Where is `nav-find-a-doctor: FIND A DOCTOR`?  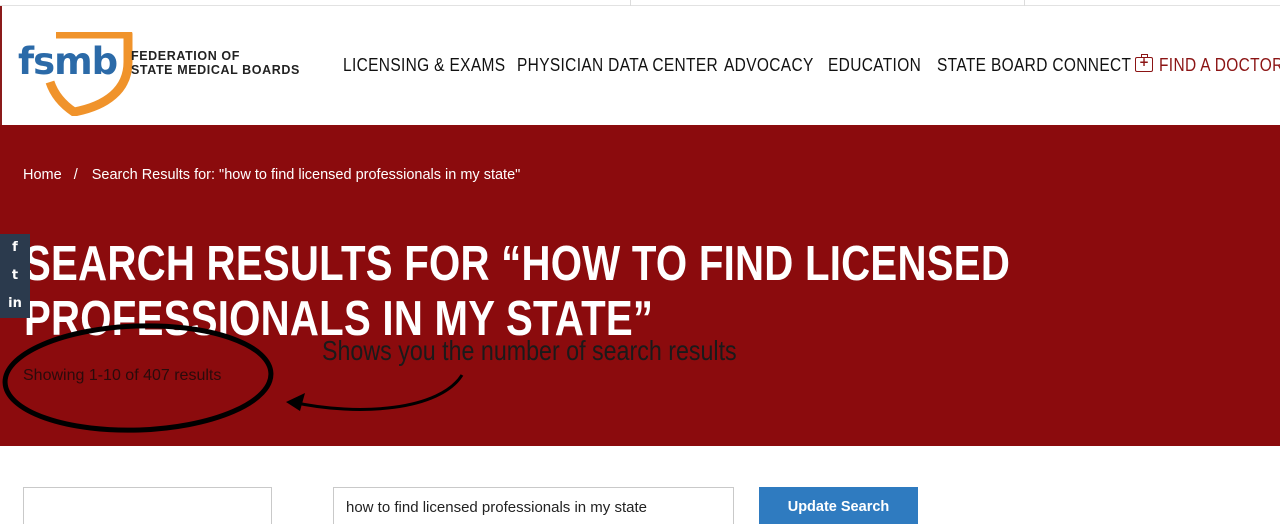 nav-find-a-doctor: FIND A DOCTOR is located at coordinates (1219, 65).